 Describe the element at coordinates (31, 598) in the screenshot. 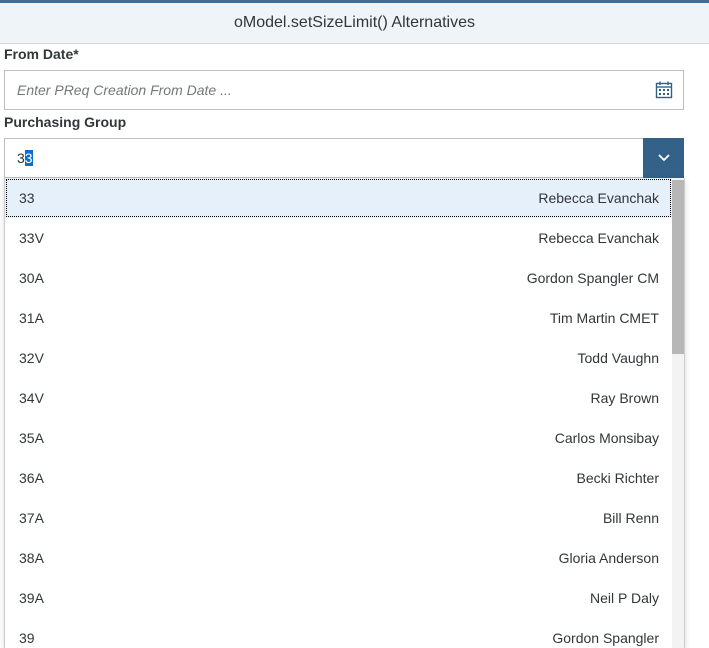

I see `item-code: 39A` at that location.